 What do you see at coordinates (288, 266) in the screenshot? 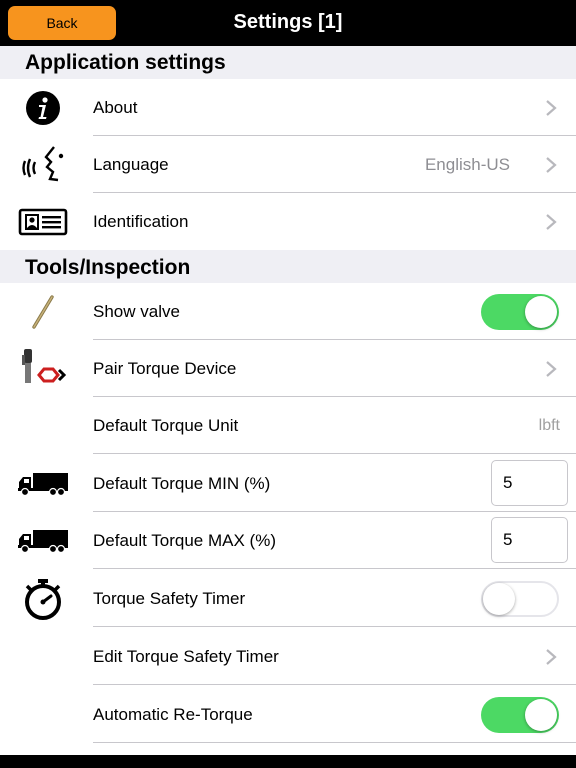
I see `section-header-tools: Tools/Inspection` at bounding box center [288, 266].